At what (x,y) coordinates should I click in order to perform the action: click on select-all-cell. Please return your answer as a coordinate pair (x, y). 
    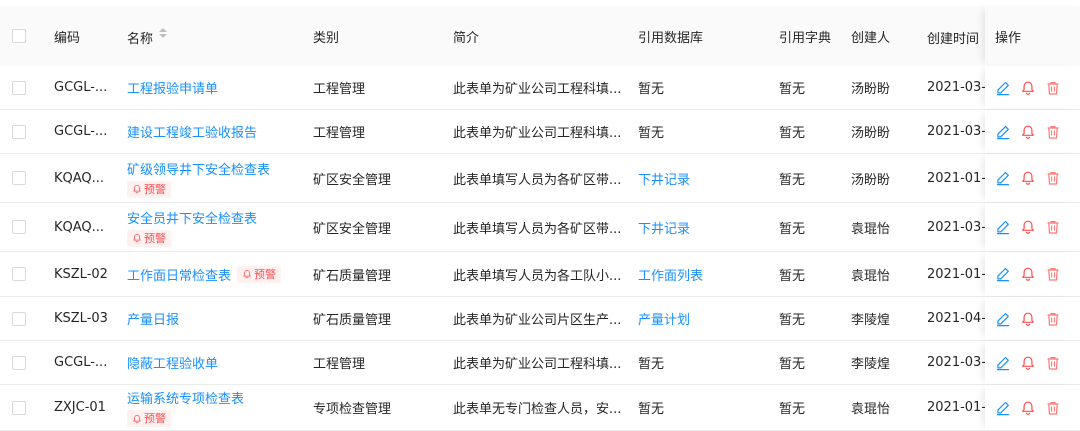
    Looking at the image, I should click on (22, 36).